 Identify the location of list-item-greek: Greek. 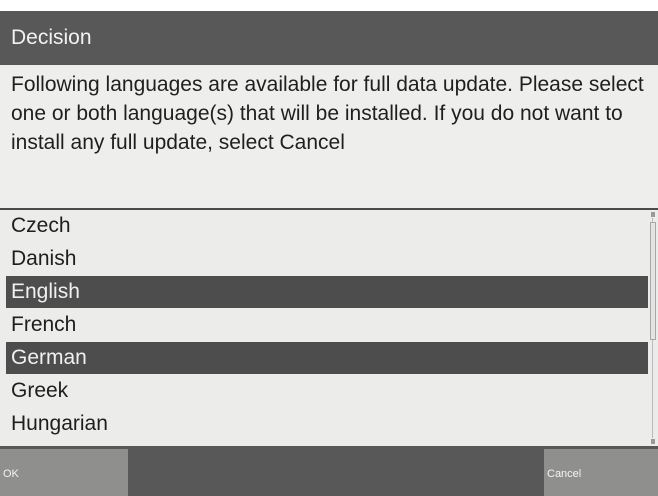
(327, 391).